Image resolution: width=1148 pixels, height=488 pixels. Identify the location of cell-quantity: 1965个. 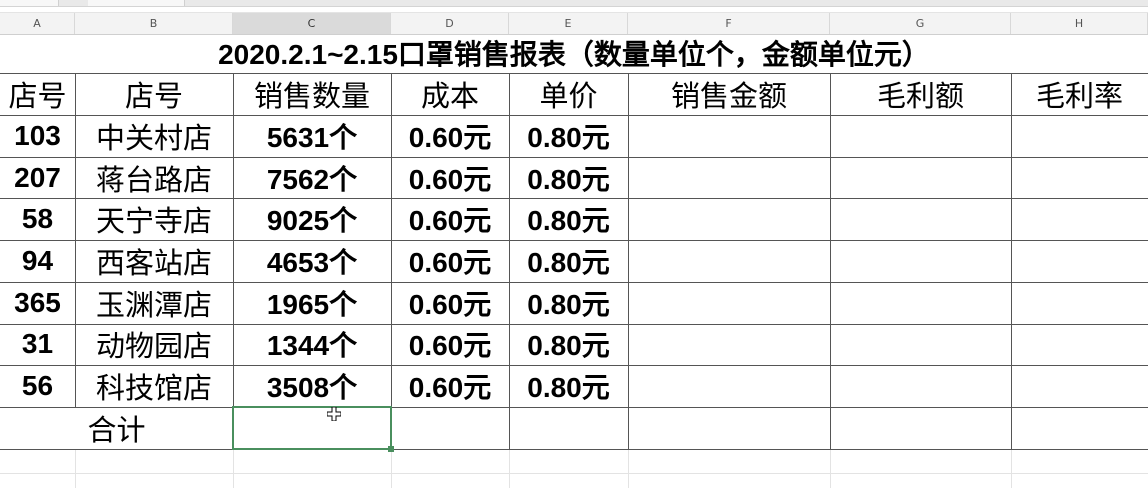
(312, 303).